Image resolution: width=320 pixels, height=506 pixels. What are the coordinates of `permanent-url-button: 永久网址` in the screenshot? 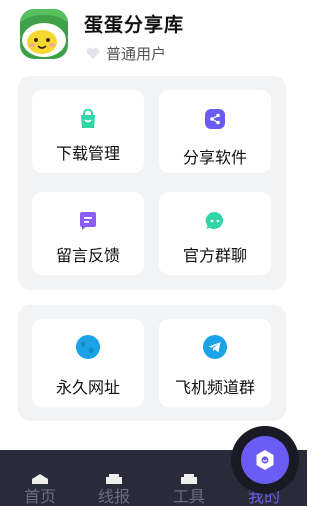 It's located at (88, 363).